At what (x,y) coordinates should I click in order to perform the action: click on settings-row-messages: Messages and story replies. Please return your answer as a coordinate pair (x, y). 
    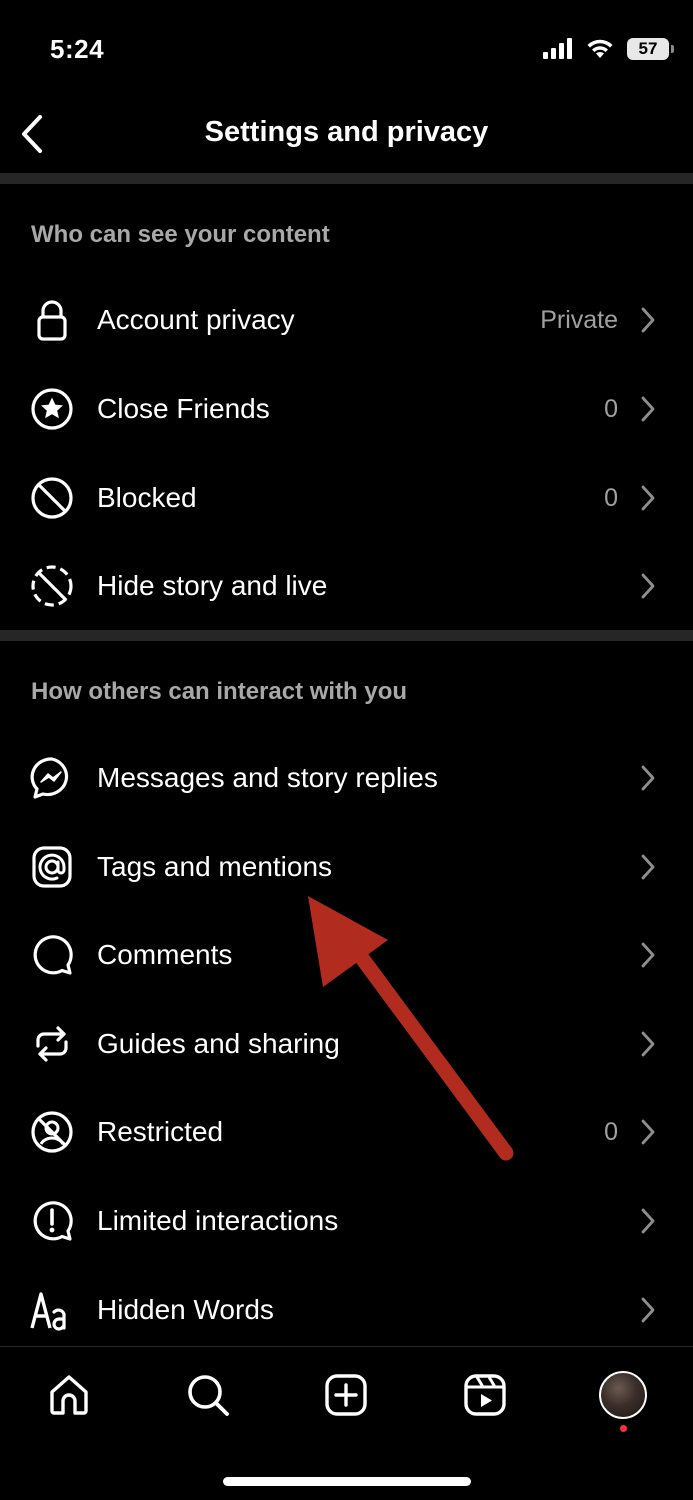
    Looking at the image, I should click on (346, 778).